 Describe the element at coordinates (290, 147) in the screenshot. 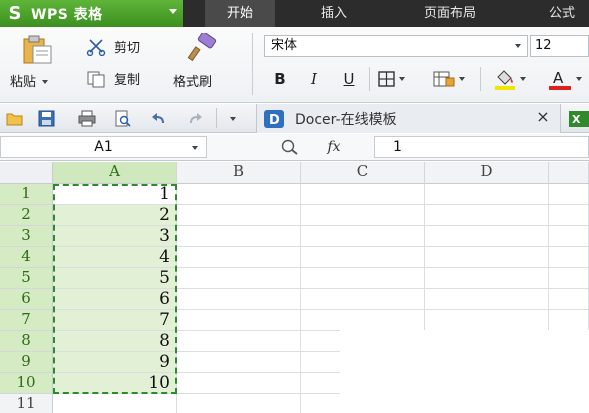

I see `search-icon` at that location.